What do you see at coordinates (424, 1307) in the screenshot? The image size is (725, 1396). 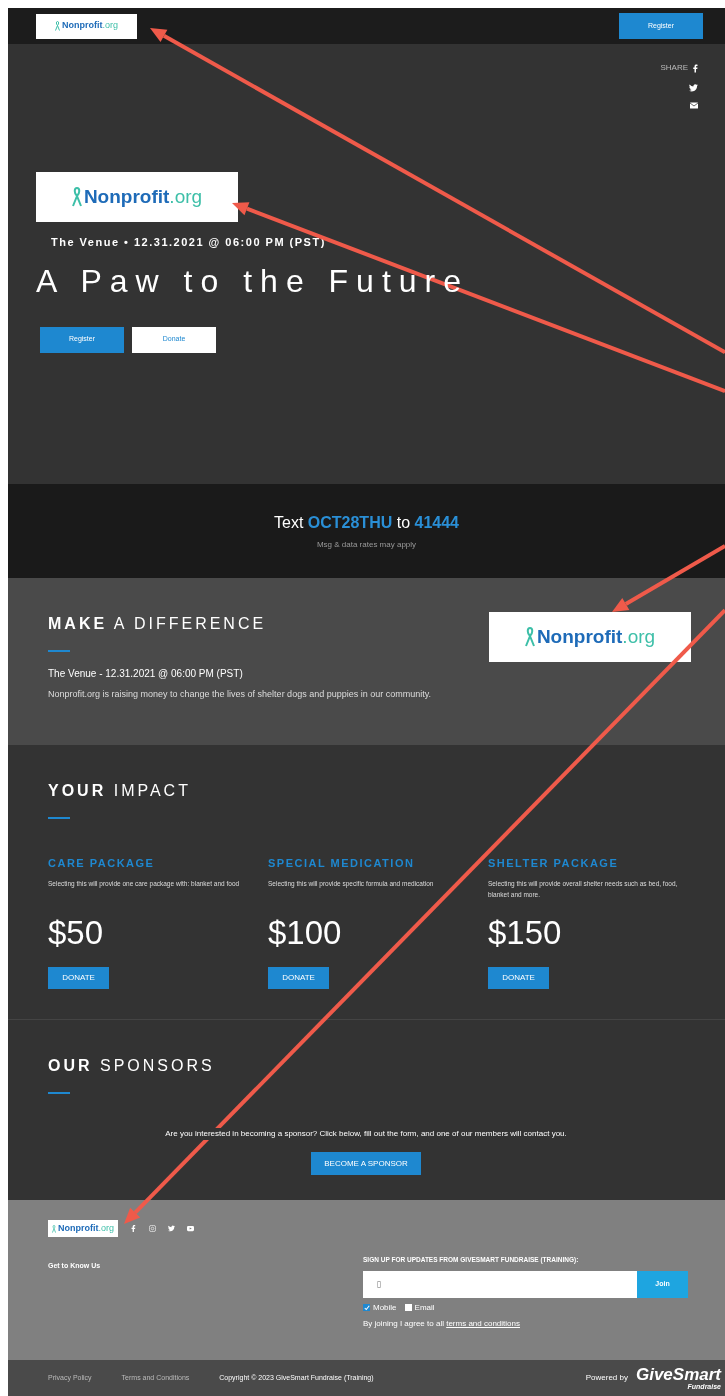 I see `checkbox-label: Email` at bounding box center [424, 1307].